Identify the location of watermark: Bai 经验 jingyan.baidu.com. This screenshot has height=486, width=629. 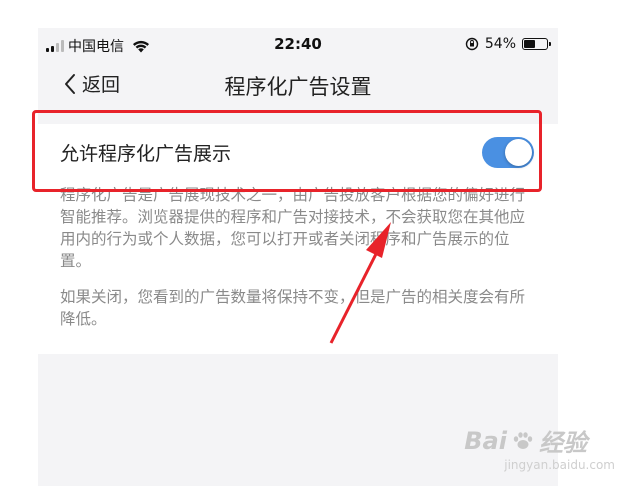
(539, 448).